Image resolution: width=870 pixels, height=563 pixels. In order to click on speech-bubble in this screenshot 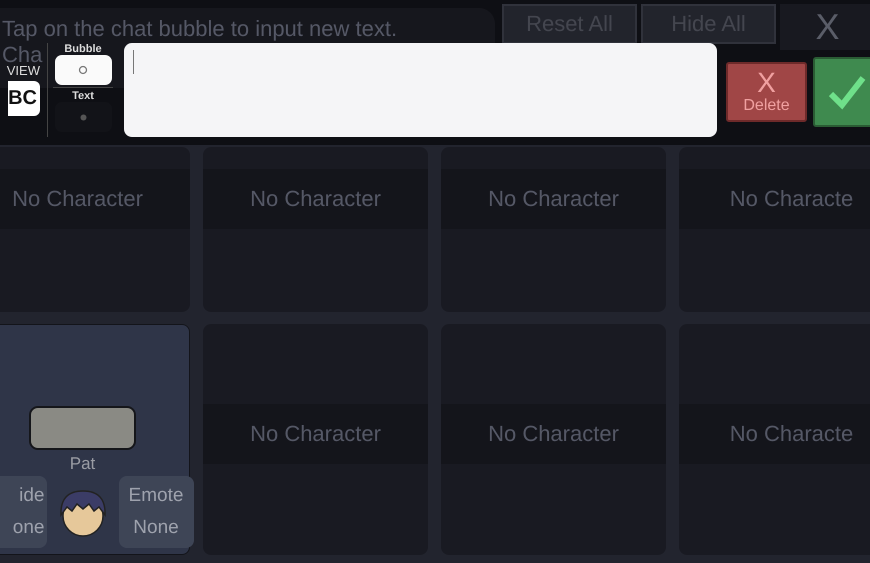, I will do `click(82, 428)`.